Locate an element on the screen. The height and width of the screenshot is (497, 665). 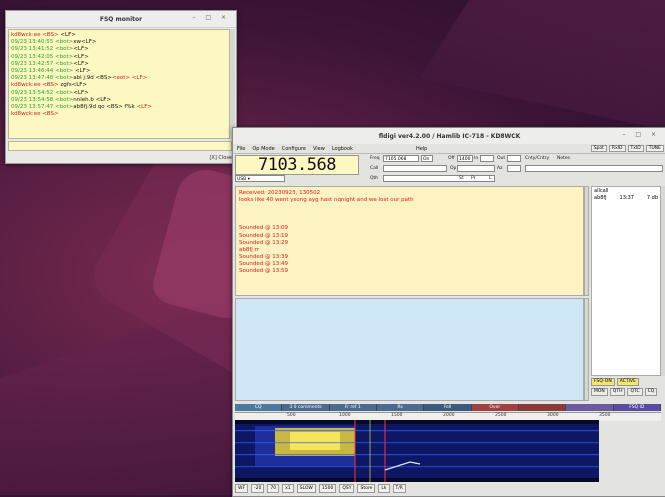
heard-row: ab8fj 13:37 7 db is located at coordinates (626, 198).